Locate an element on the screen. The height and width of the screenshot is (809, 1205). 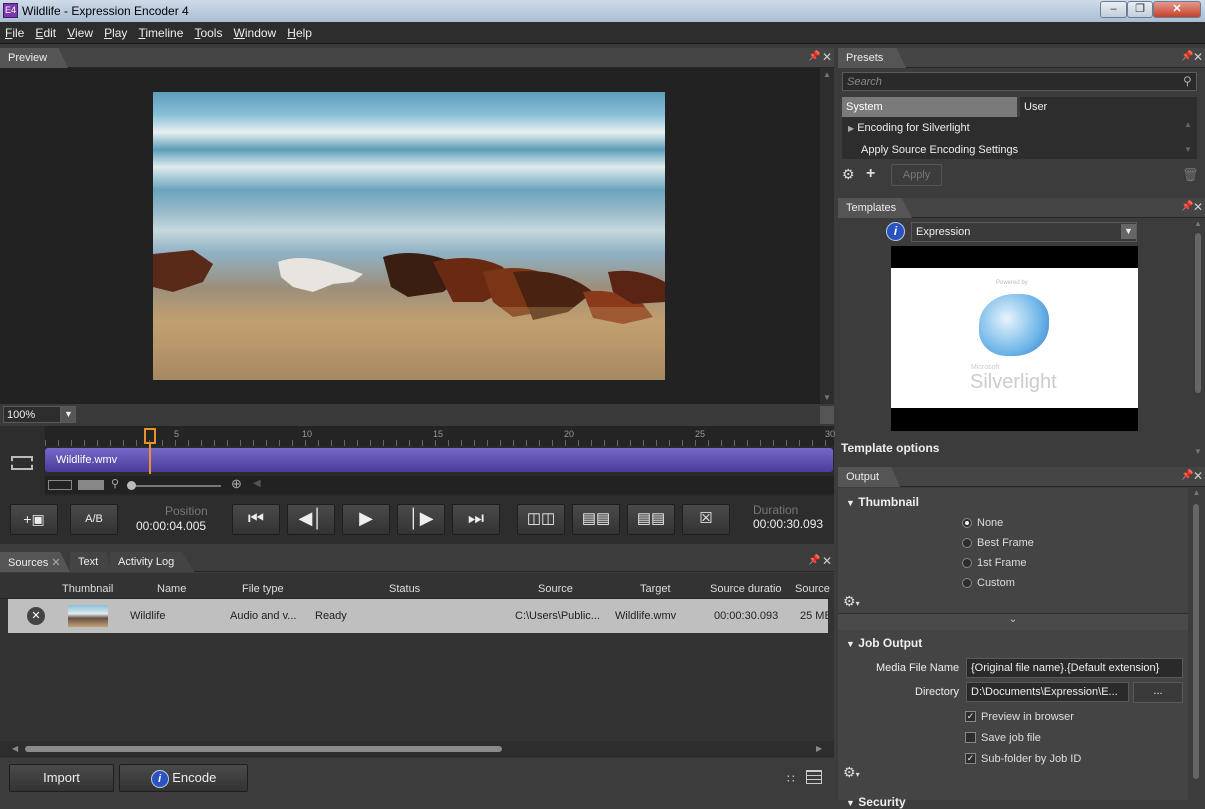
timeline-clip: Wildlife.wmv is located at coordinates (439, 460).